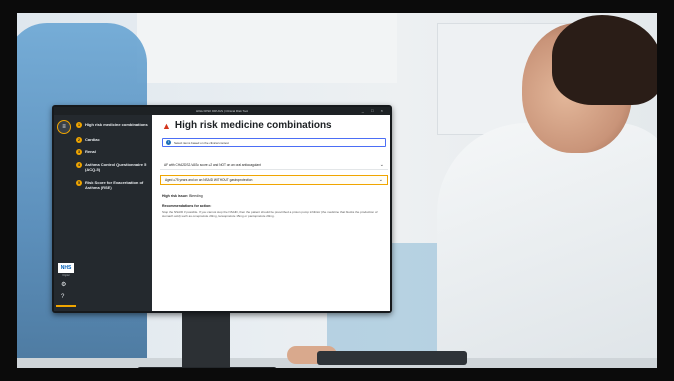  I want to click on sidebar-item-high-risk-combinations: 1 High risk medicine combinations, so click(112, 125).